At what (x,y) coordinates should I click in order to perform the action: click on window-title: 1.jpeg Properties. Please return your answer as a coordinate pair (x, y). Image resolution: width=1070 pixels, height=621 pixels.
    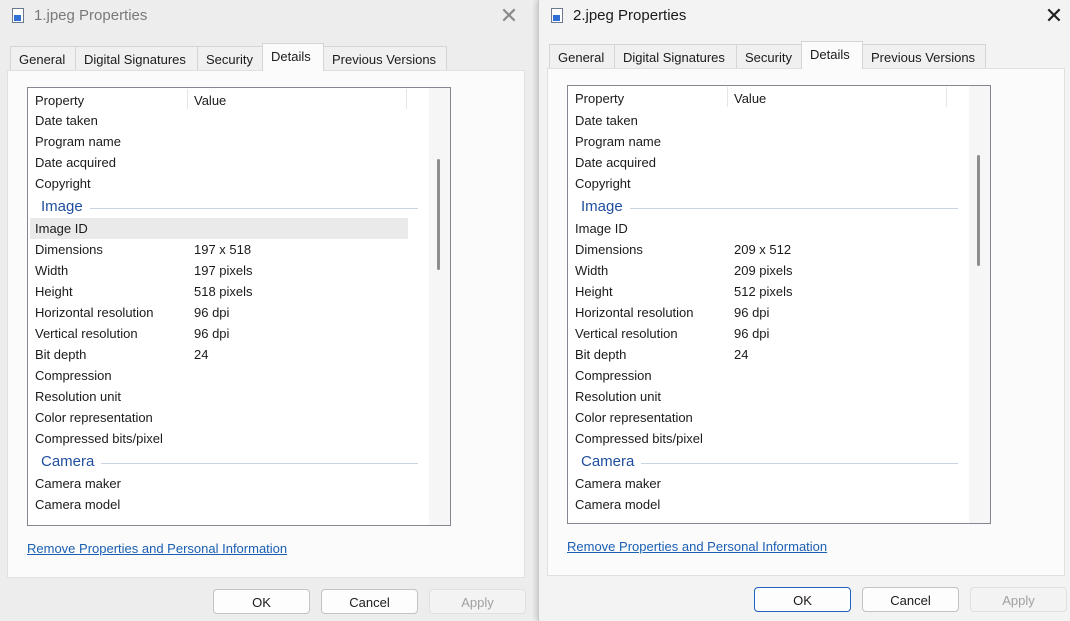
    Looking at the image, I should click on (91, 15).